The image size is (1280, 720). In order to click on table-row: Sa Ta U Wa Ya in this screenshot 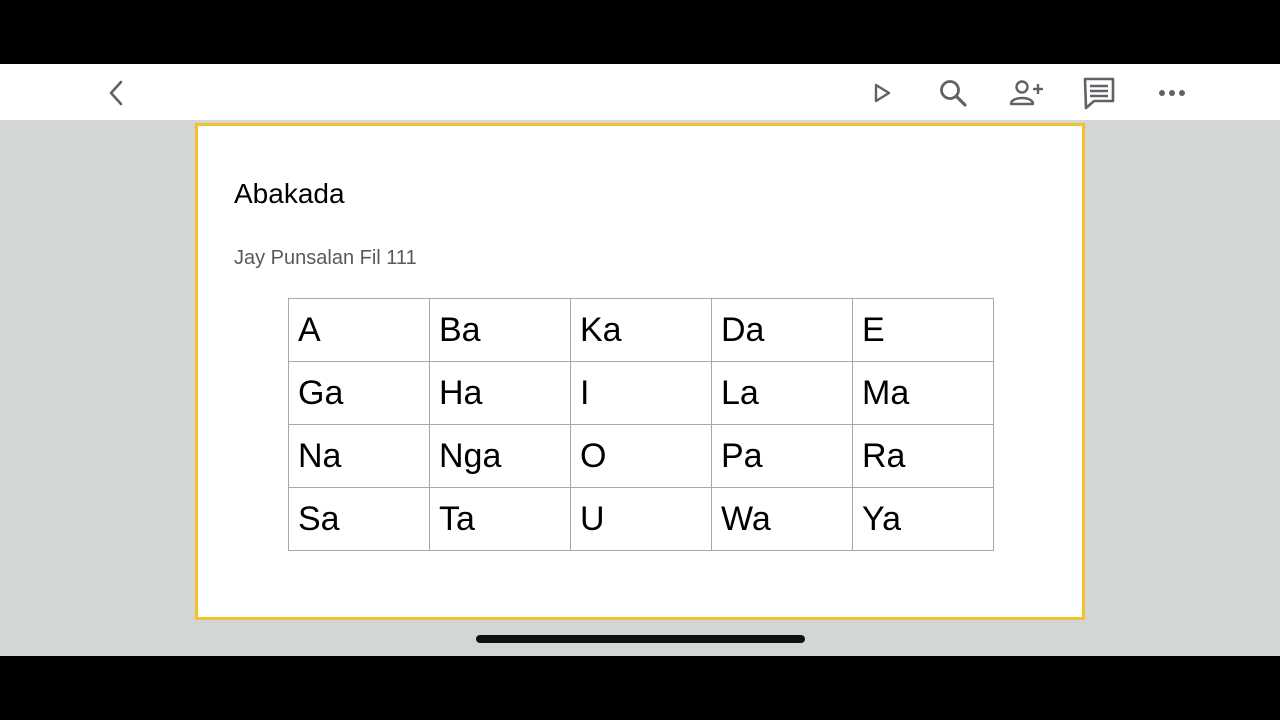, I will do `click(641, 519)`.